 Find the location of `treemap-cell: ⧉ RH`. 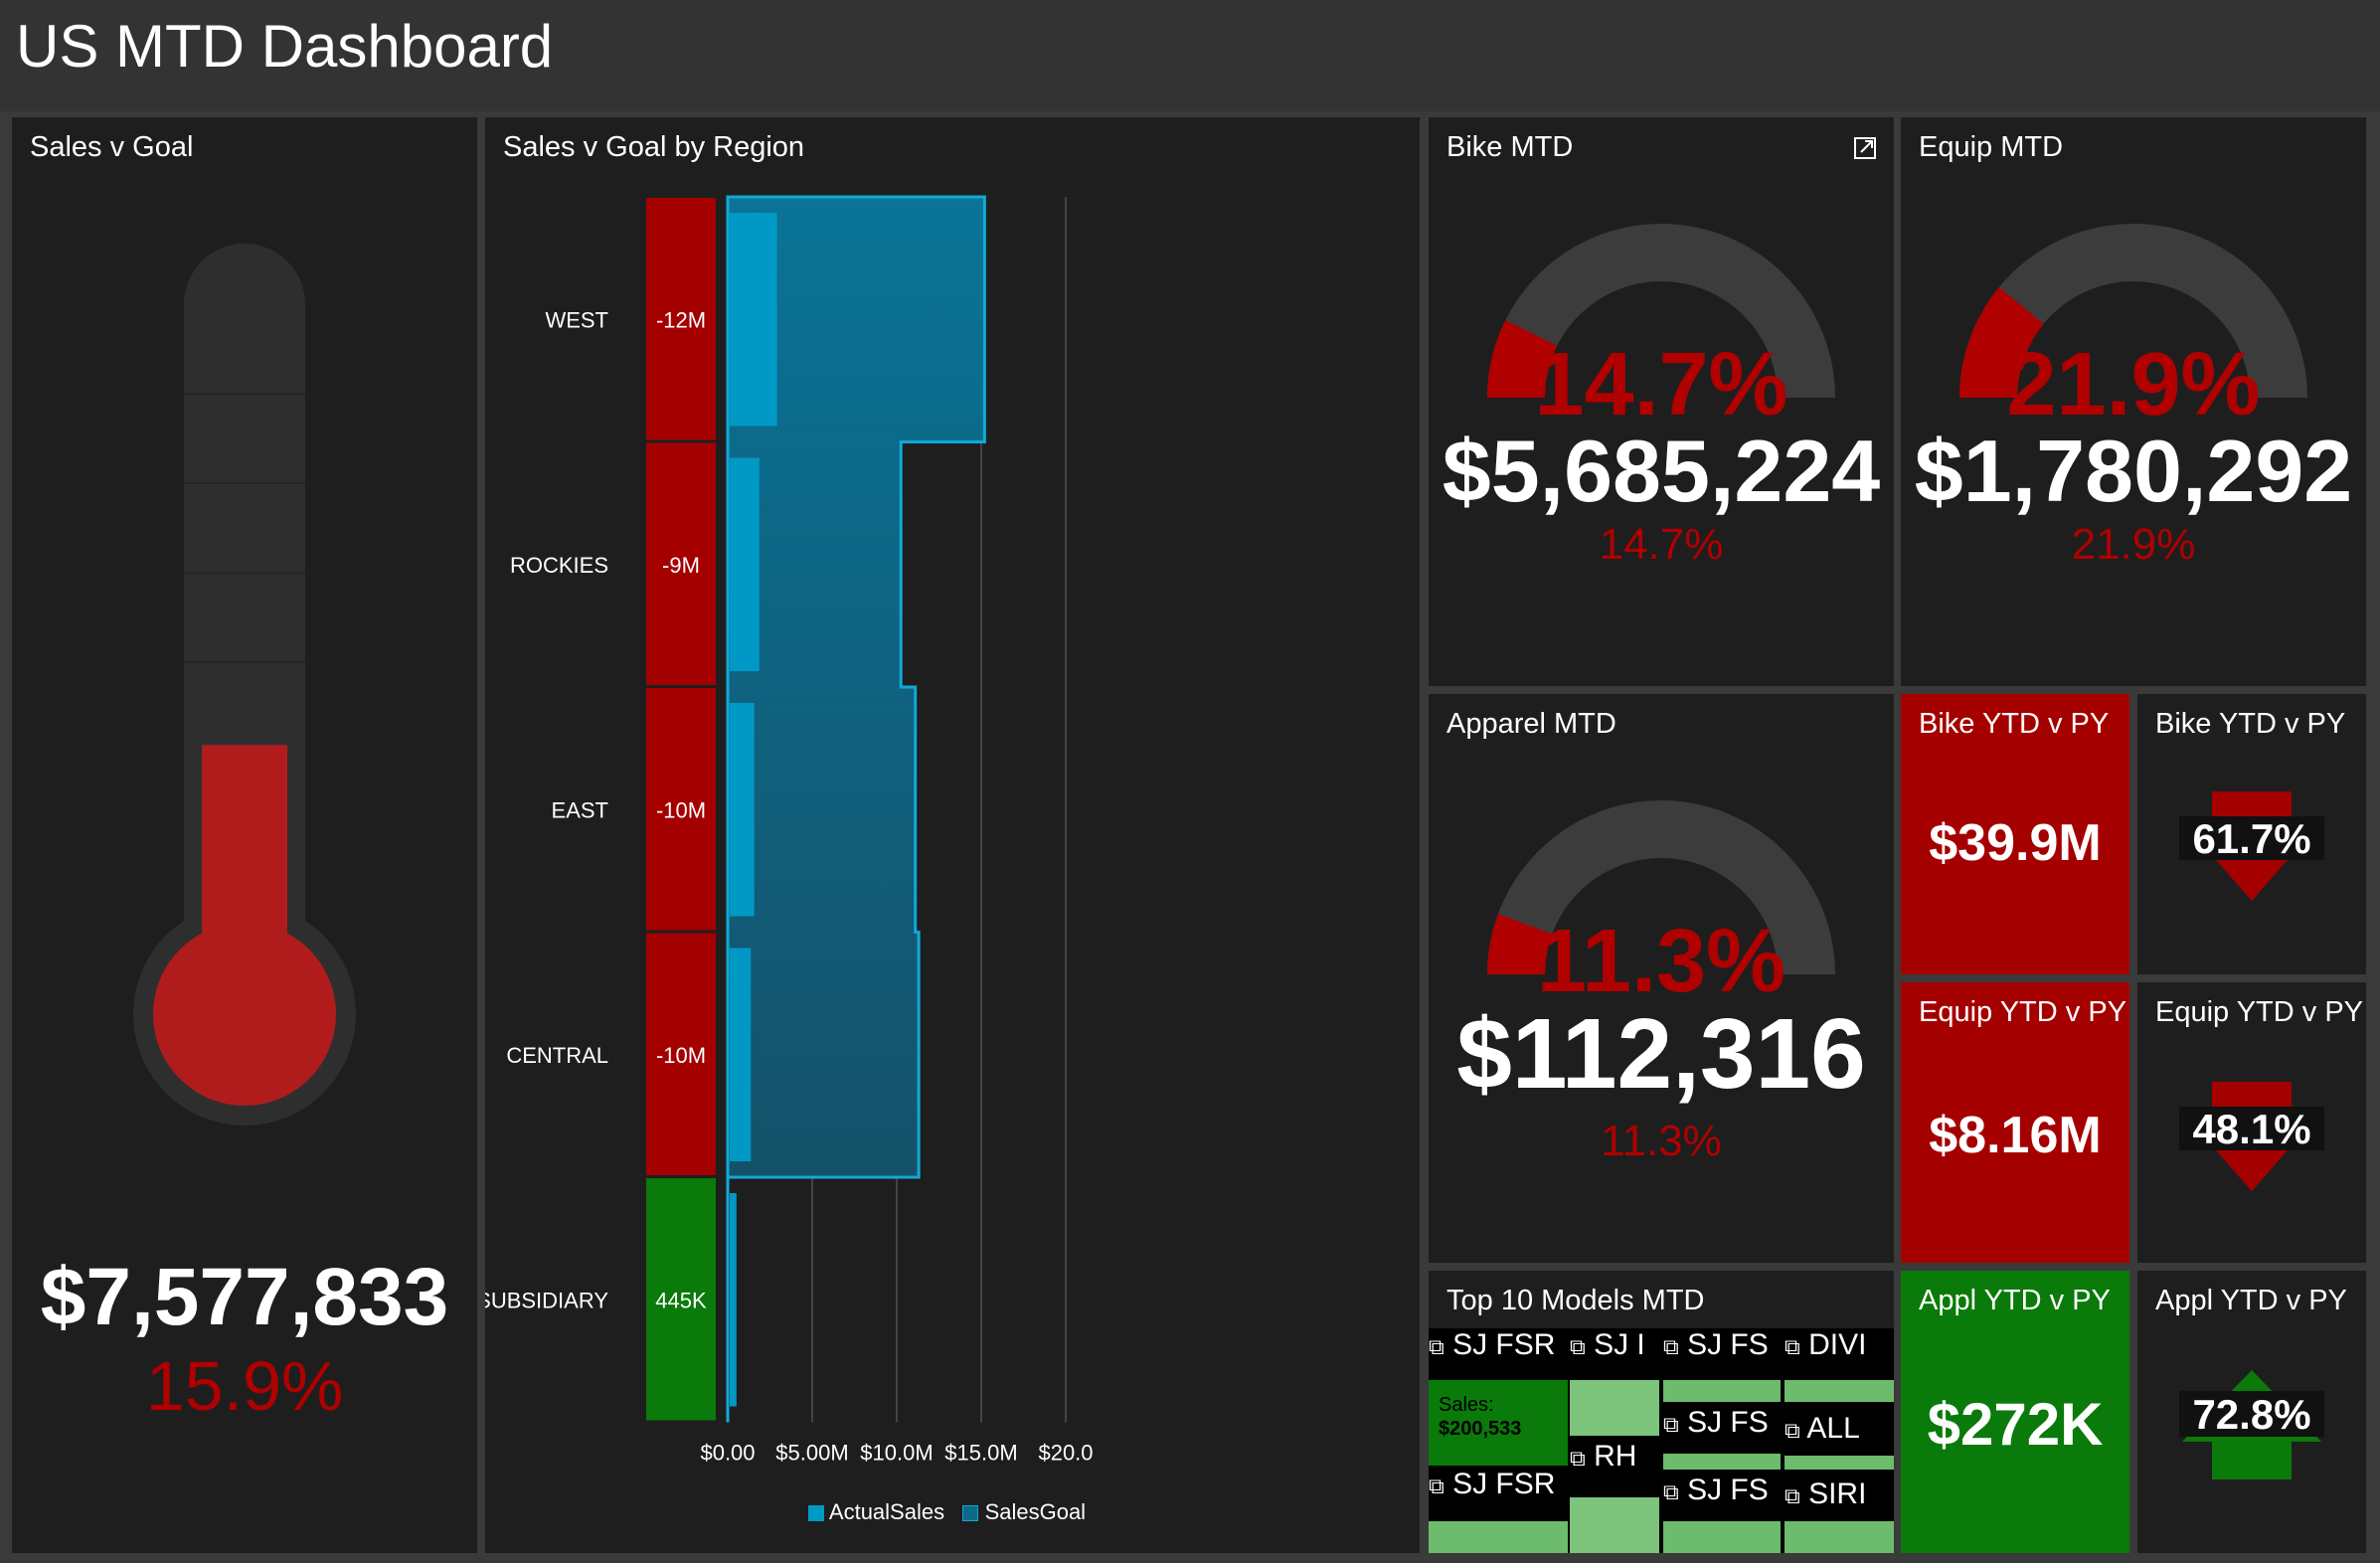

treemap-cell: ⧉ RH is located at coordinates (1614, 1464).